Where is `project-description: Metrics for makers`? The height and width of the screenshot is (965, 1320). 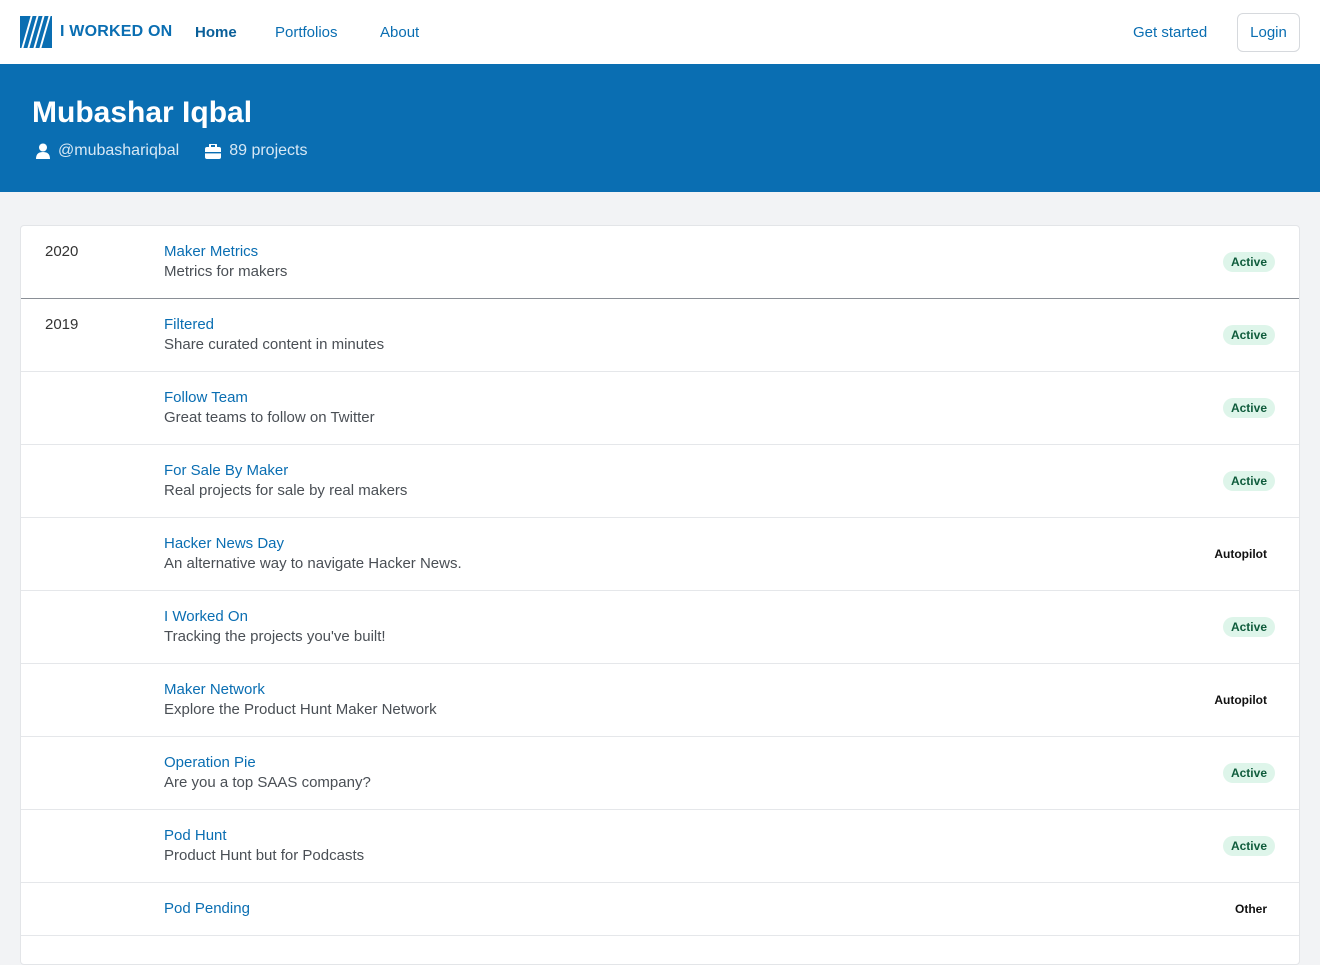 project-description: Metrics for makers is located at coordinates (226, 271).